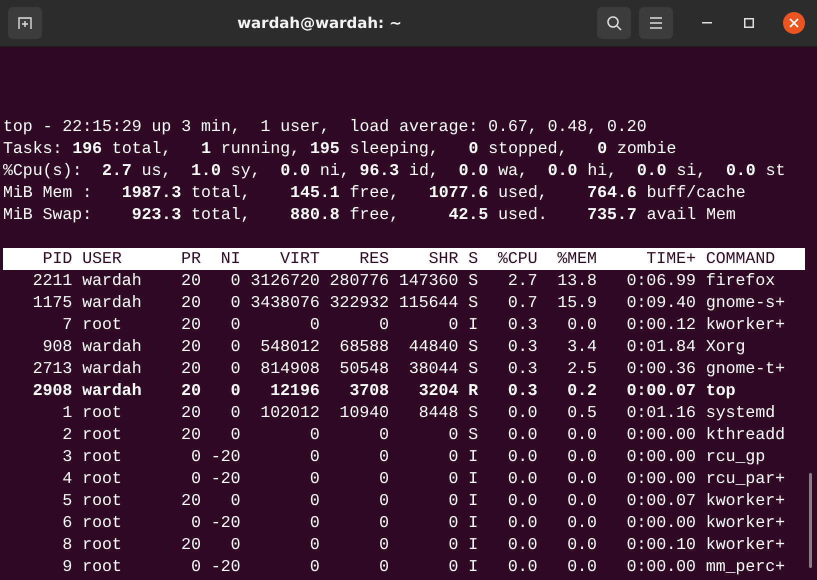 The image size is (817, 580). I want to click on column-header: NI, so click(230, 259).